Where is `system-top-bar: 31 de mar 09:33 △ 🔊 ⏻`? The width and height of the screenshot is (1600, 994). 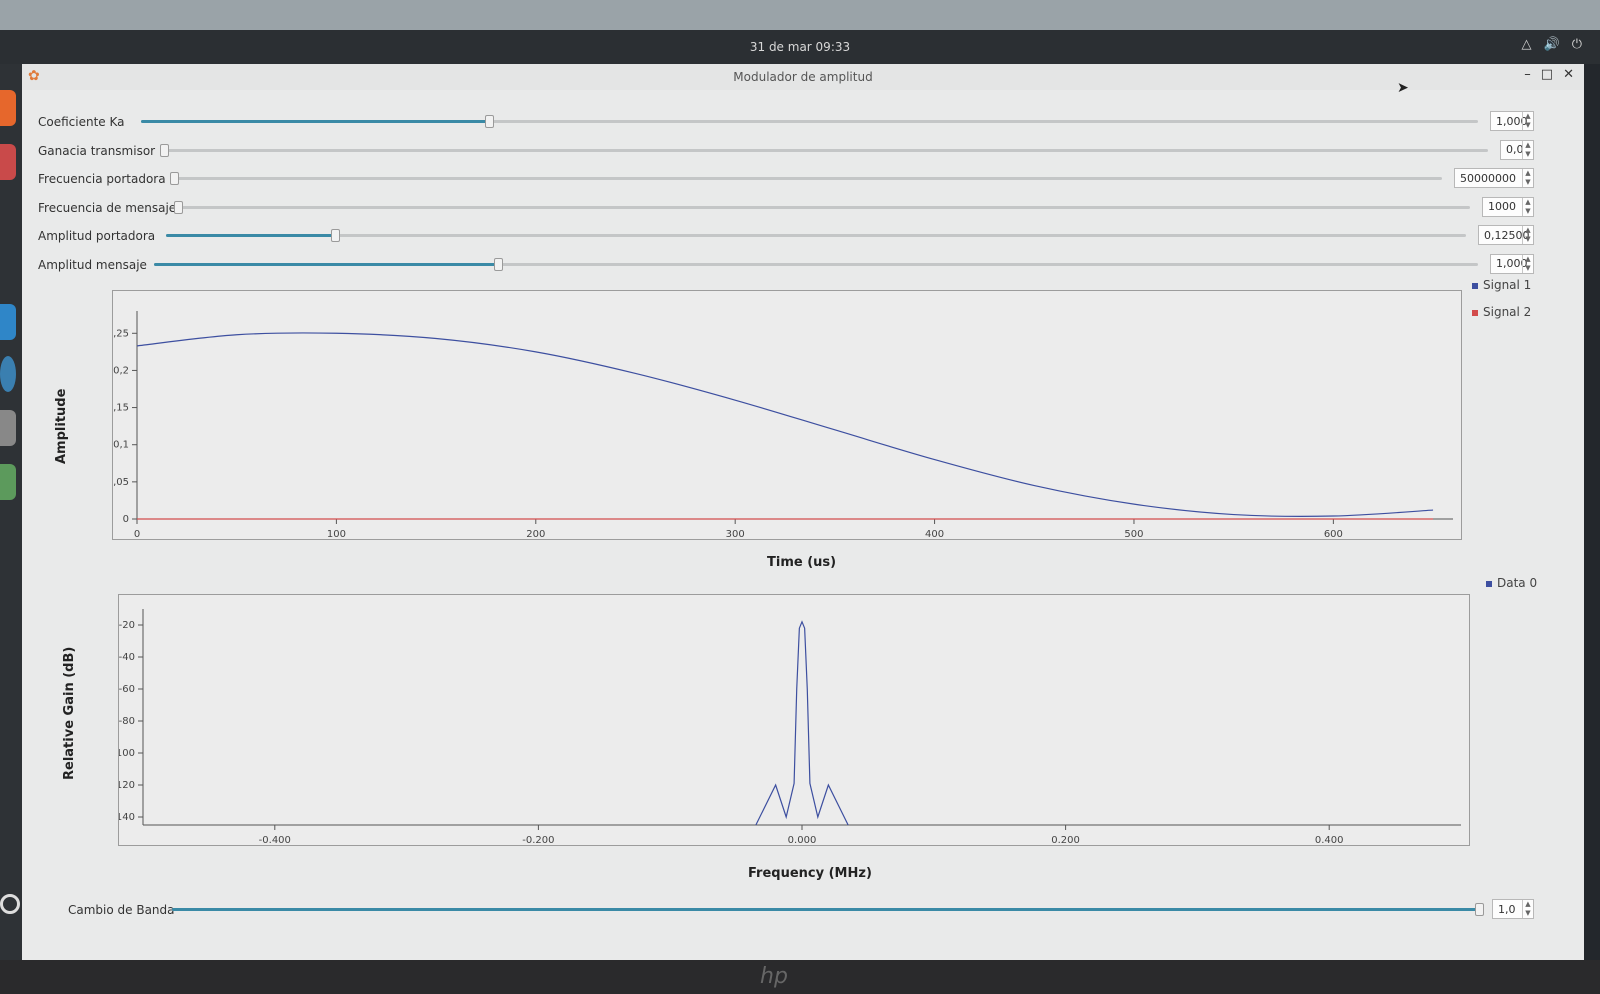 system-top-bar: 31 de mar 09:33 △ 🔊 ⏻ is located at coordinates (800, 47).